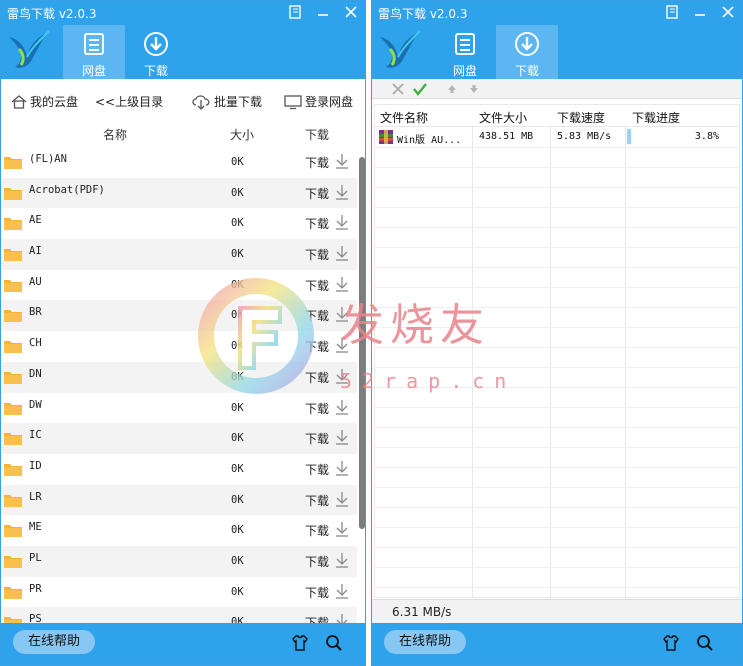 The width and height of the screenshot is (743, 666). I want to click on file-row: IC 0K 下载, so click(179, 438).